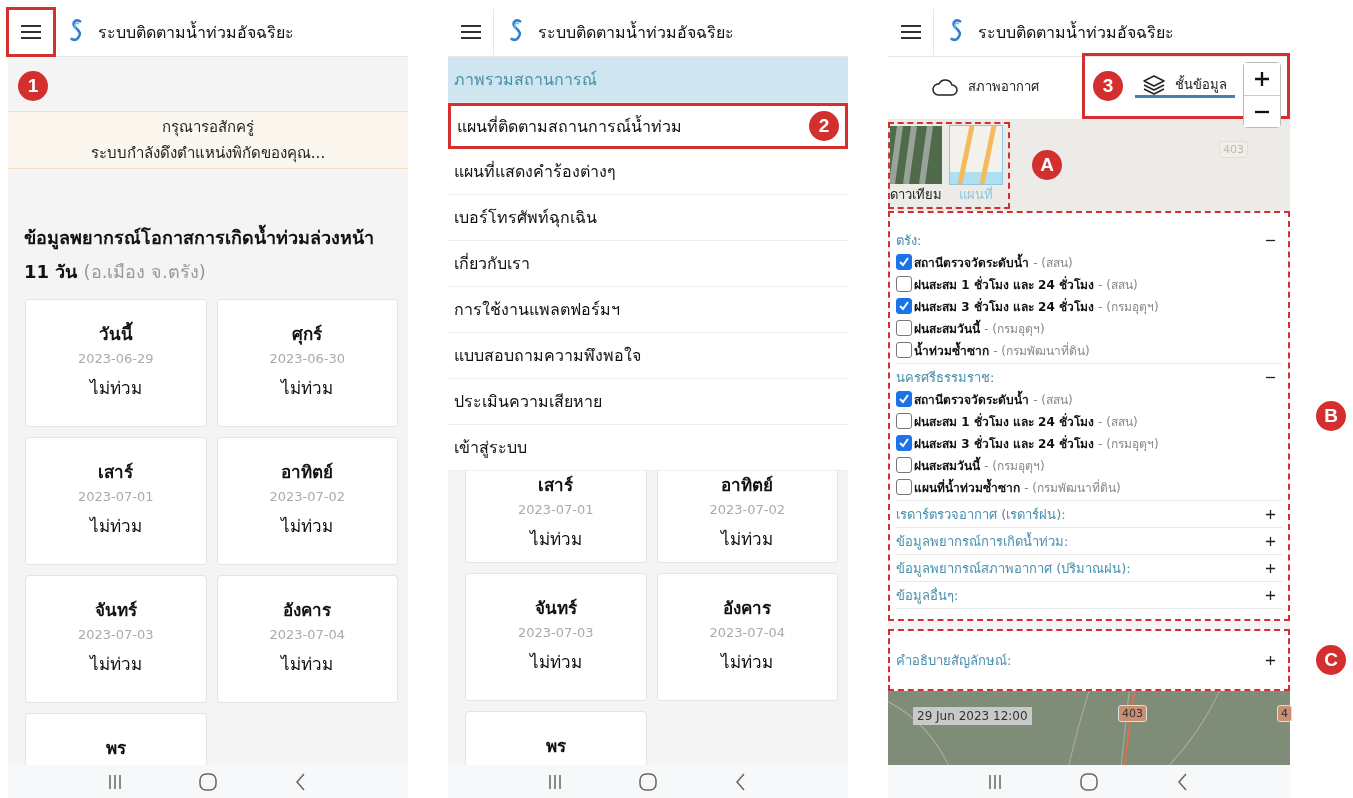 The width and height of the screenshot is (1353, 798). What do you see at coordinates (1154, 84) in the screenshot?
I see `layers-icon` at bounding box center [1154, 84].